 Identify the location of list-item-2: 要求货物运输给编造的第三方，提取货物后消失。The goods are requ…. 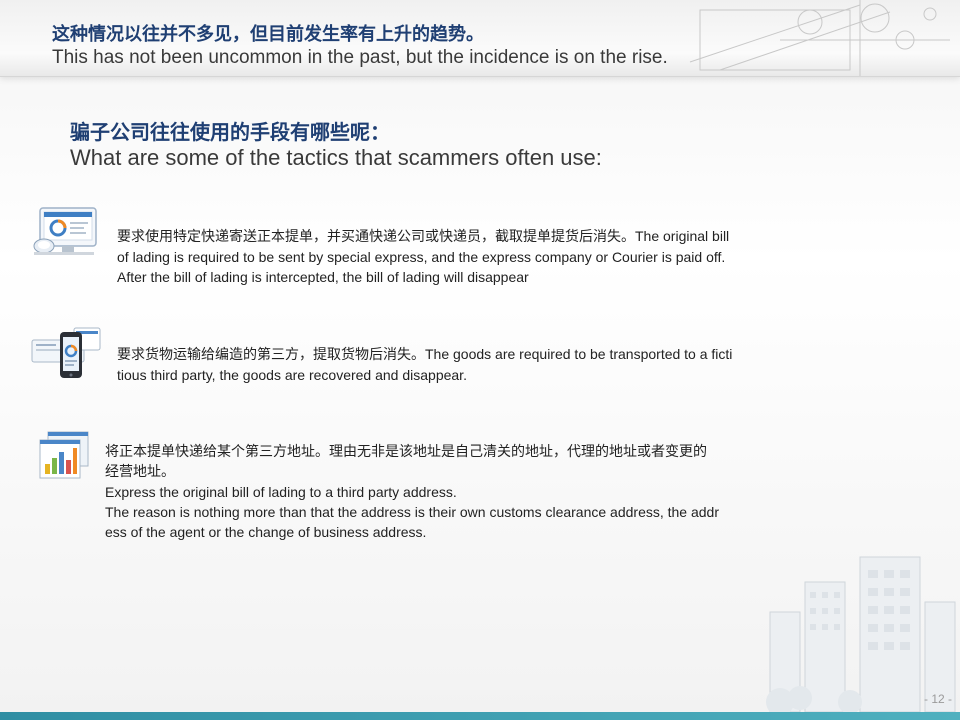
(477, 364).